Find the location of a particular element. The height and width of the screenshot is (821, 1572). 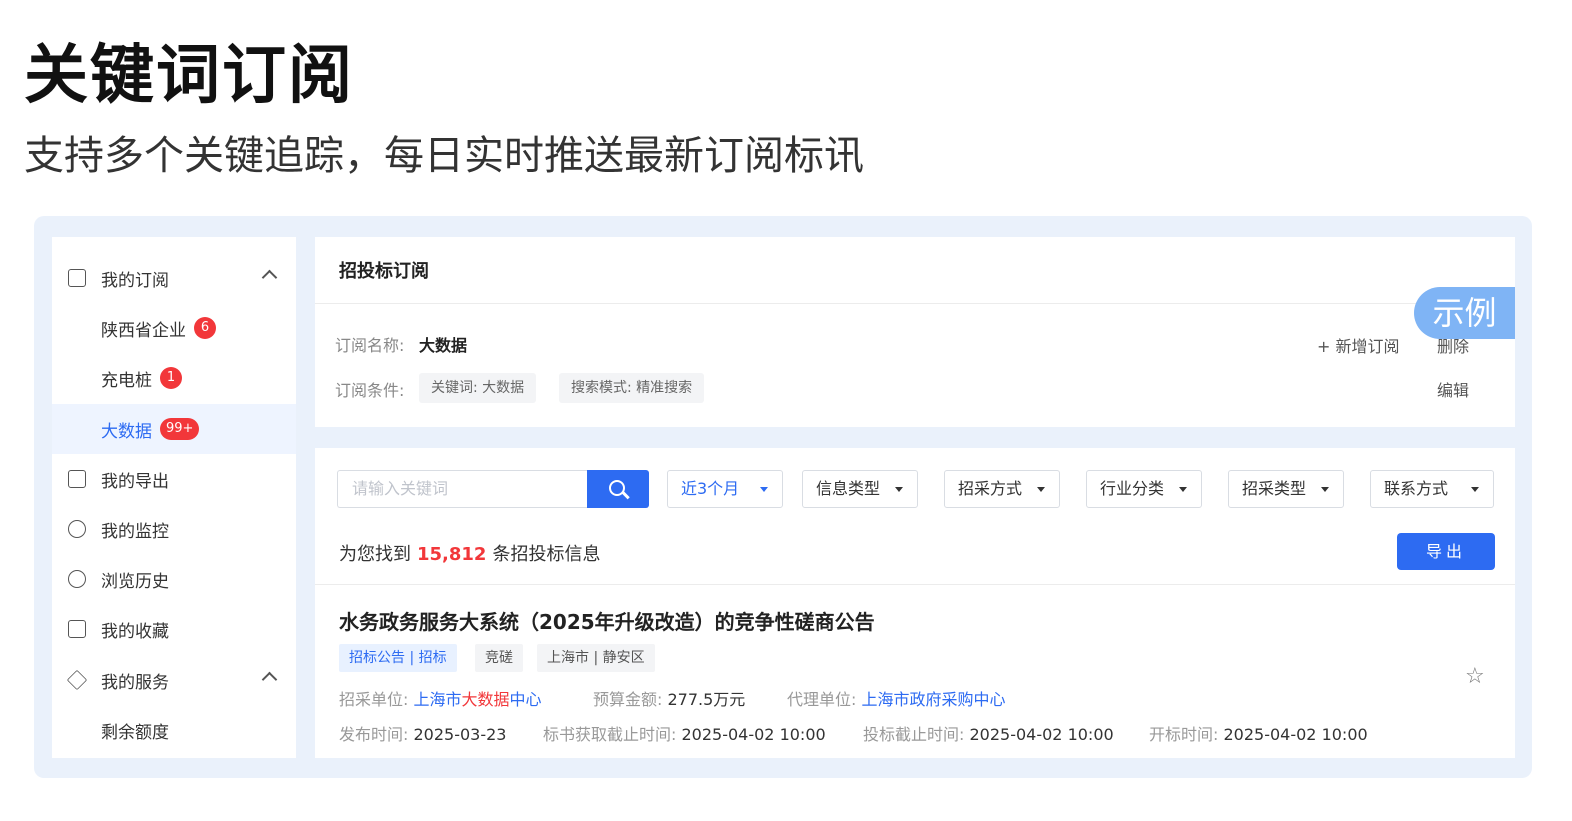

meta-value: 277.5万元 is located at coordinates (706, 699).